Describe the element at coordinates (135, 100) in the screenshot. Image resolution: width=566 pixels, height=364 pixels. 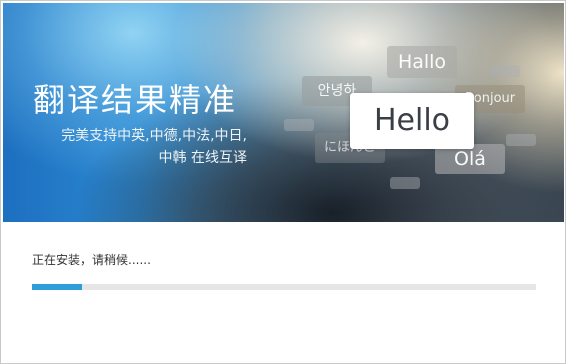
I see `banner-title: 翻译结果精准` at that location.